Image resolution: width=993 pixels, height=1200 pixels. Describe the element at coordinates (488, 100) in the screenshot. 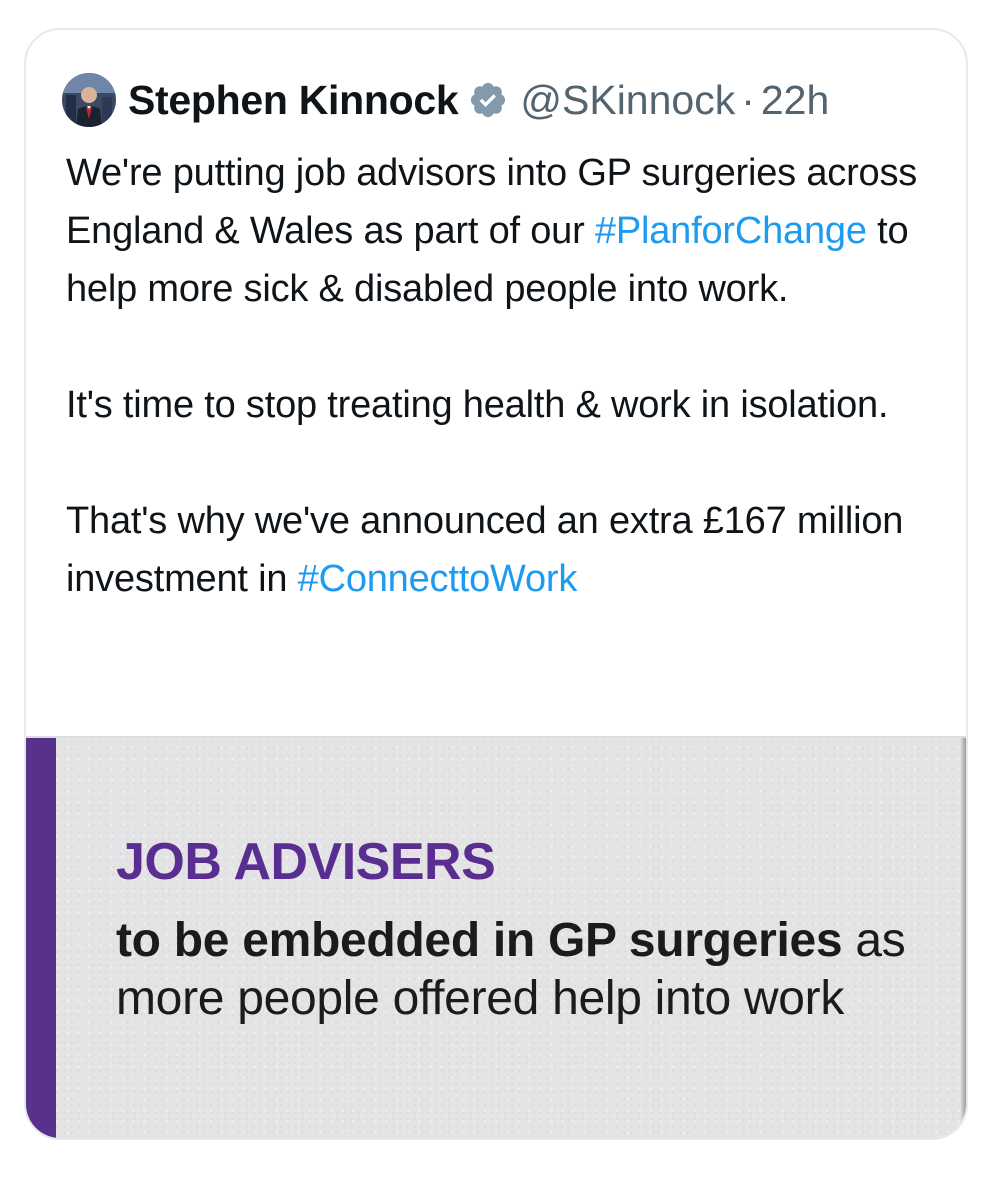

I see `verified-badge-icon` at that location.